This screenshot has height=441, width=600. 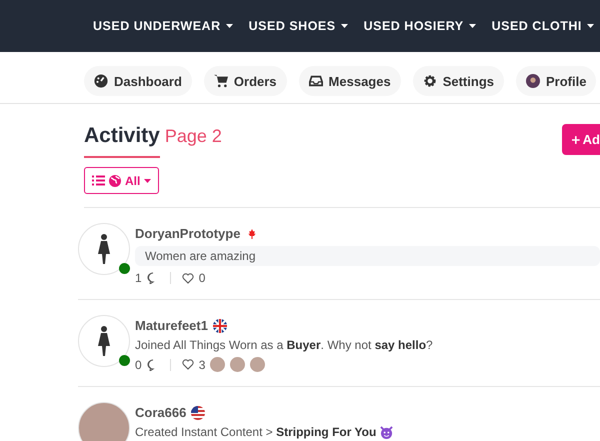 What do you see at coordinates (556, 81) in the screenshot?
I see `dashboard-tab: Profile` at bounding box center [556, 81].